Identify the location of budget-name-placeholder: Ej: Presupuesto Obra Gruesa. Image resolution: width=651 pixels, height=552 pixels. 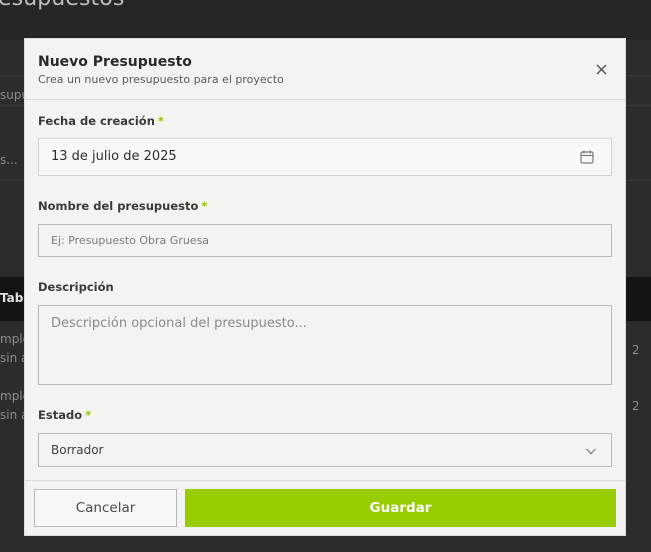
(130, 240).